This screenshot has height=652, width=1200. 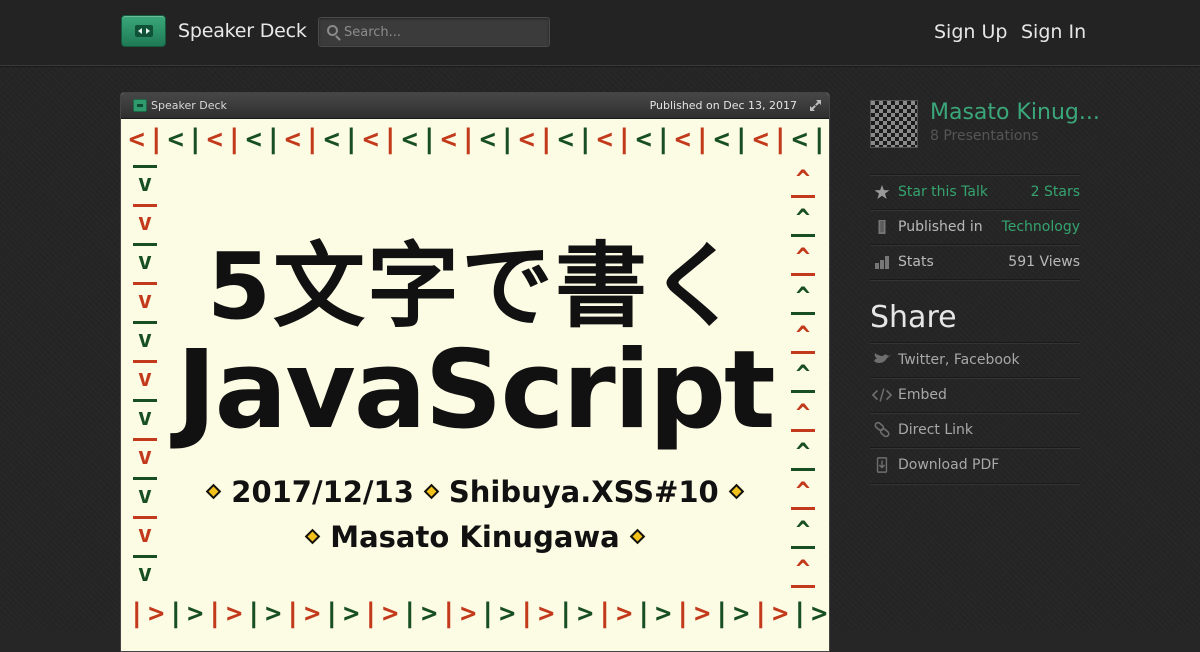 What do you see at coordinates (894, 124) in the screenshot?
I see `author-avatar` at bounding box center [894, 124].